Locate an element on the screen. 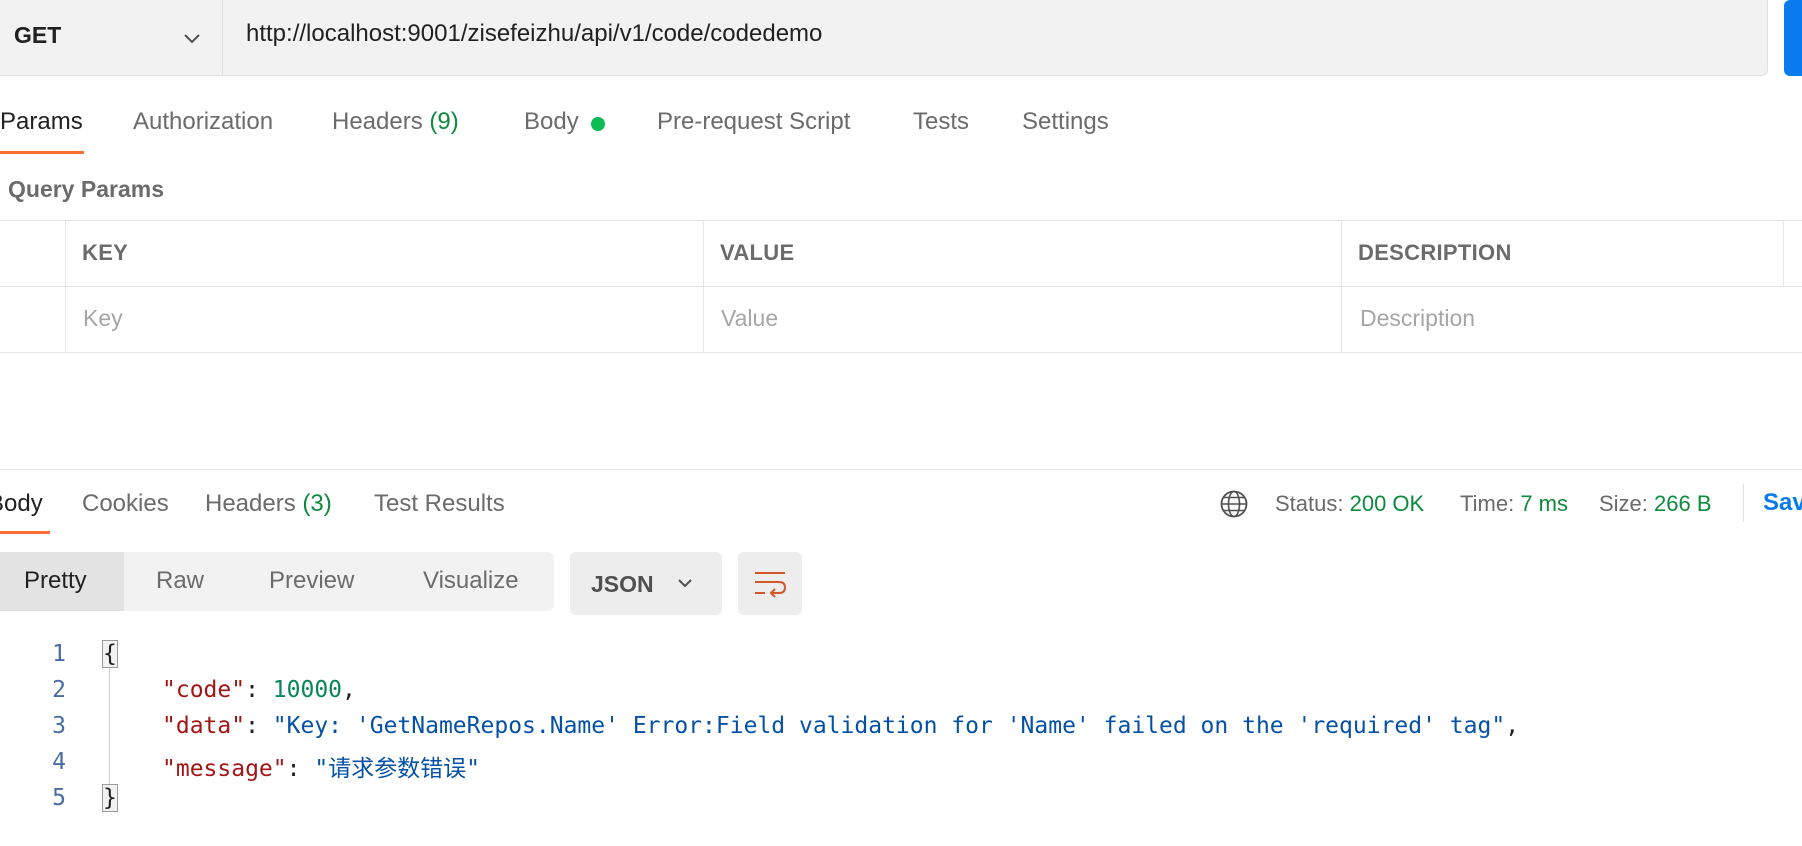 Image resolution: width=1802 pixels, height=846 pixels. response-active-tab-indicator is located at coordinates (25, 532).